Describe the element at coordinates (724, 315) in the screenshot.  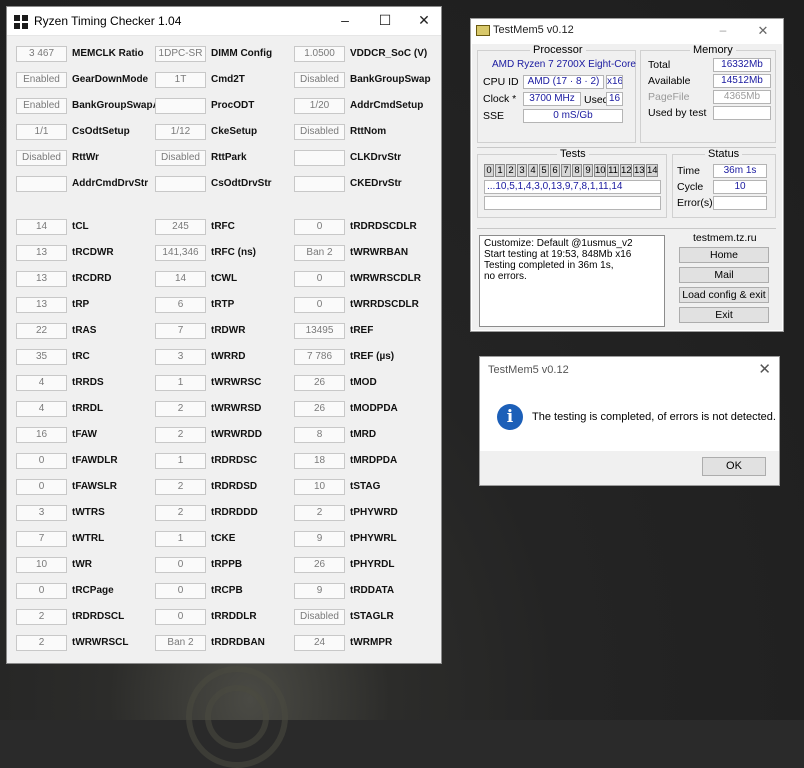
I see `exit-button: Exit` at that location.